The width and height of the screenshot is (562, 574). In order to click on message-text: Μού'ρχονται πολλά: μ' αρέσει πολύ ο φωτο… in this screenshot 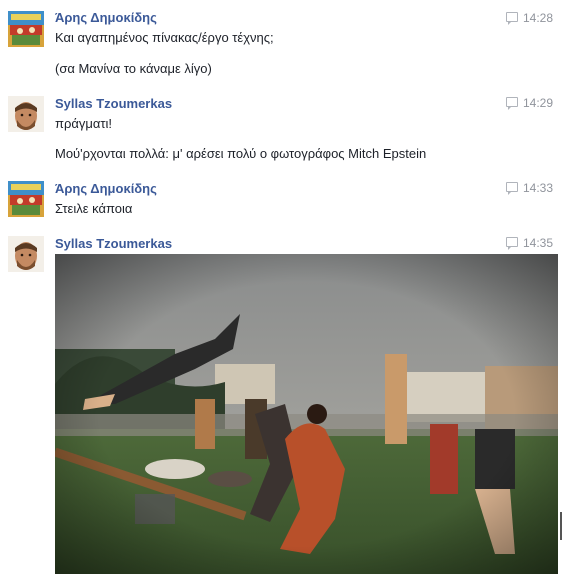, I will do `click(241, 153)`.